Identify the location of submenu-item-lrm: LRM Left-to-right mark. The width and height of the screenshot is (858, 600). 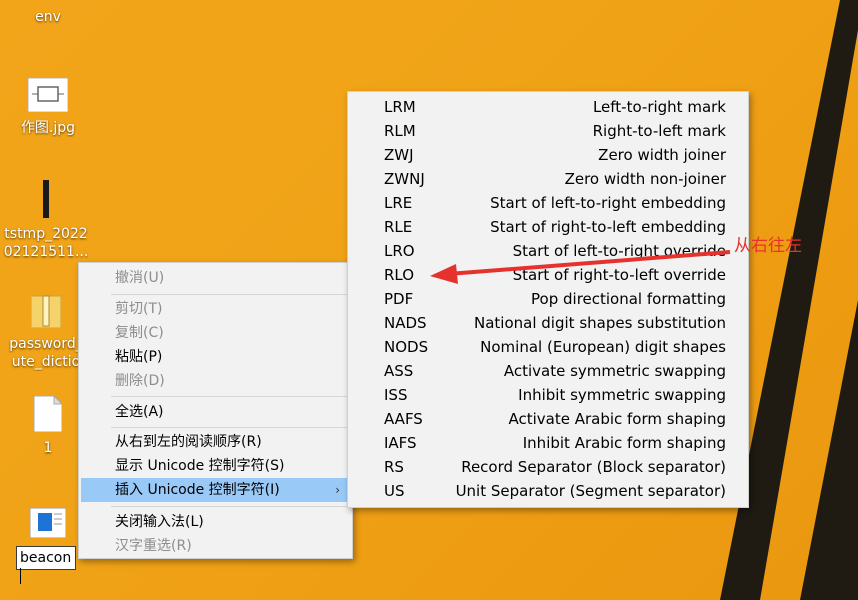
(548, 107).